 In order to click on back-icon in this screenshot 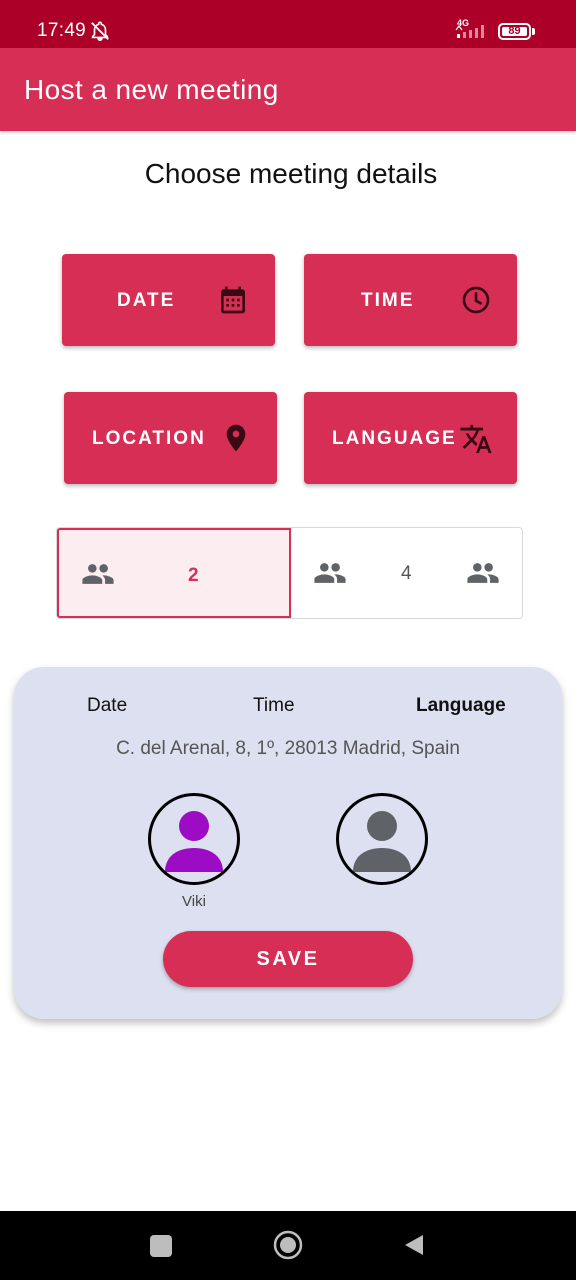, I will do `click(414, 1245)`.